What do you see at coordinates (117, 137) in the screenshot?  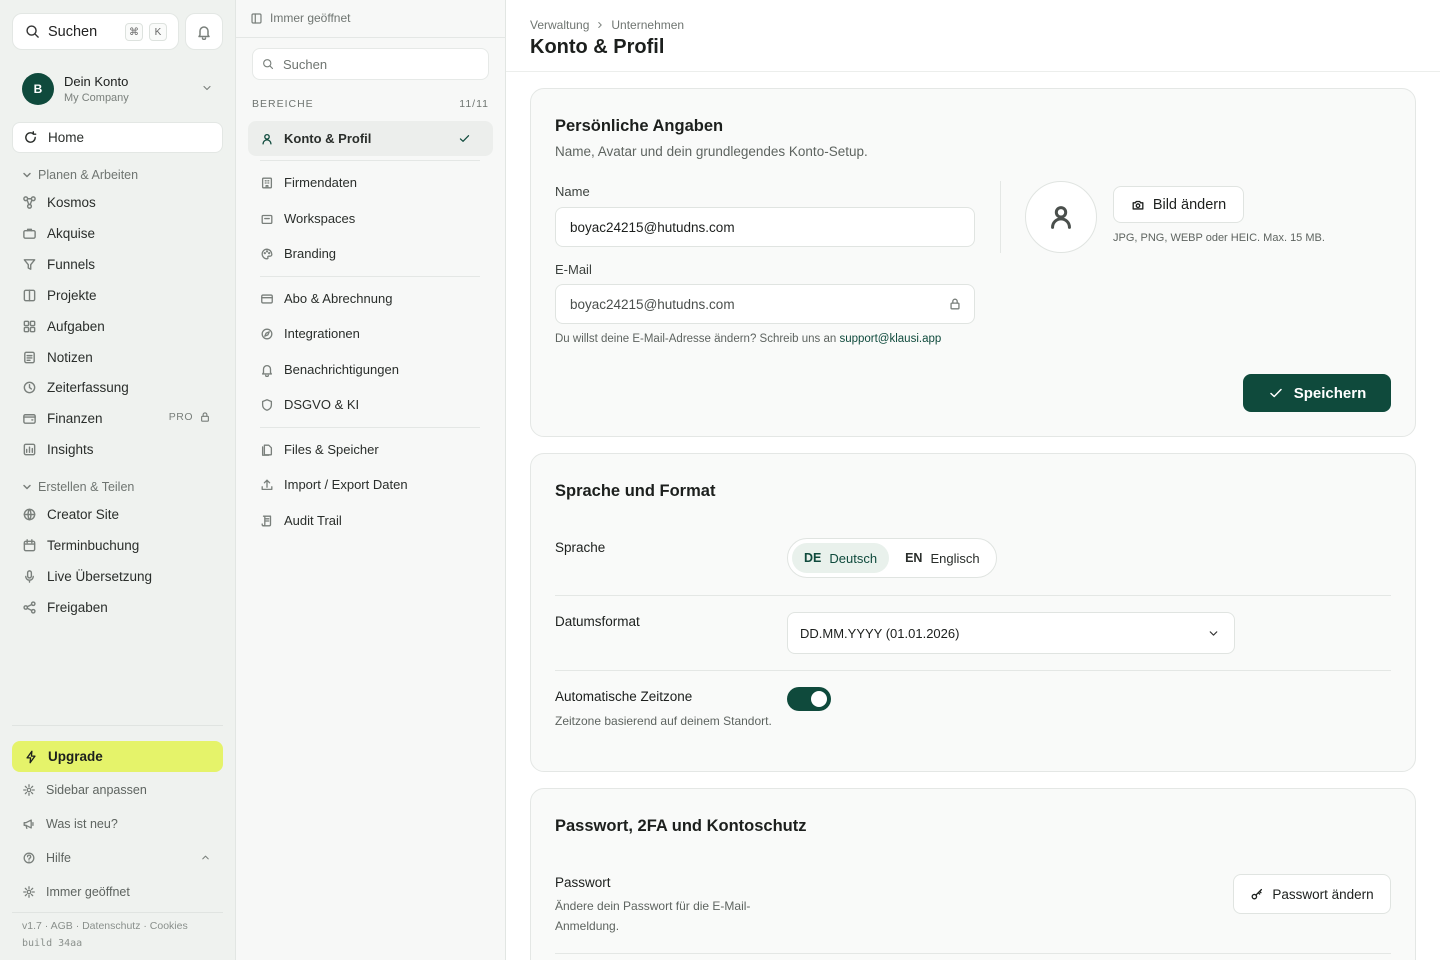 I see `sidebar-item-home: Home` at bounding box center [117, 137].